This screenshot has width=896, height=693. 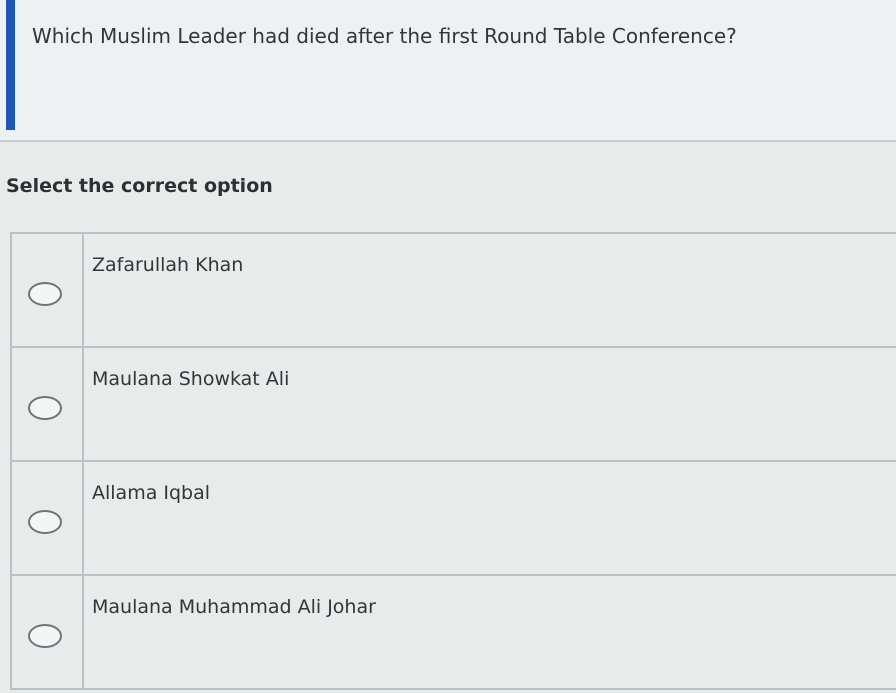 I want to click on instruction-text: Select the correct option, so click(x=139, y=186).